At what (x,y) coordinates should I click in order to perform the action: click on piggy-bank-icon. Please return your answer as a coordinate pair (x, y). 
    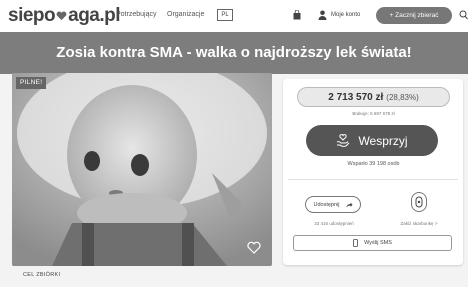
    Looking at the image, I should click on (419, 202).